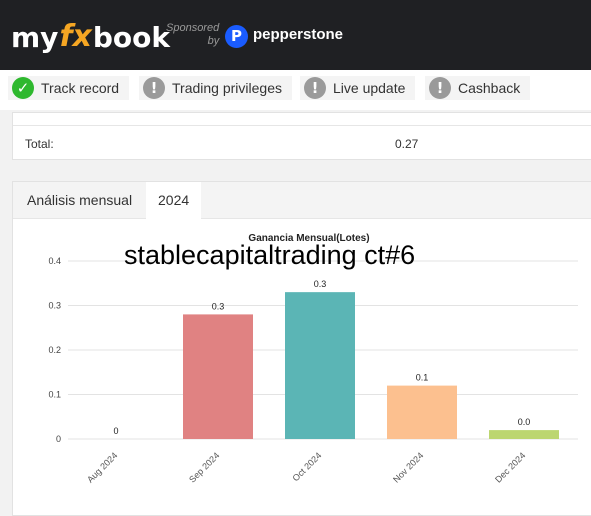  I want to click on y-tick-label: 0.1, so click(54, 395).